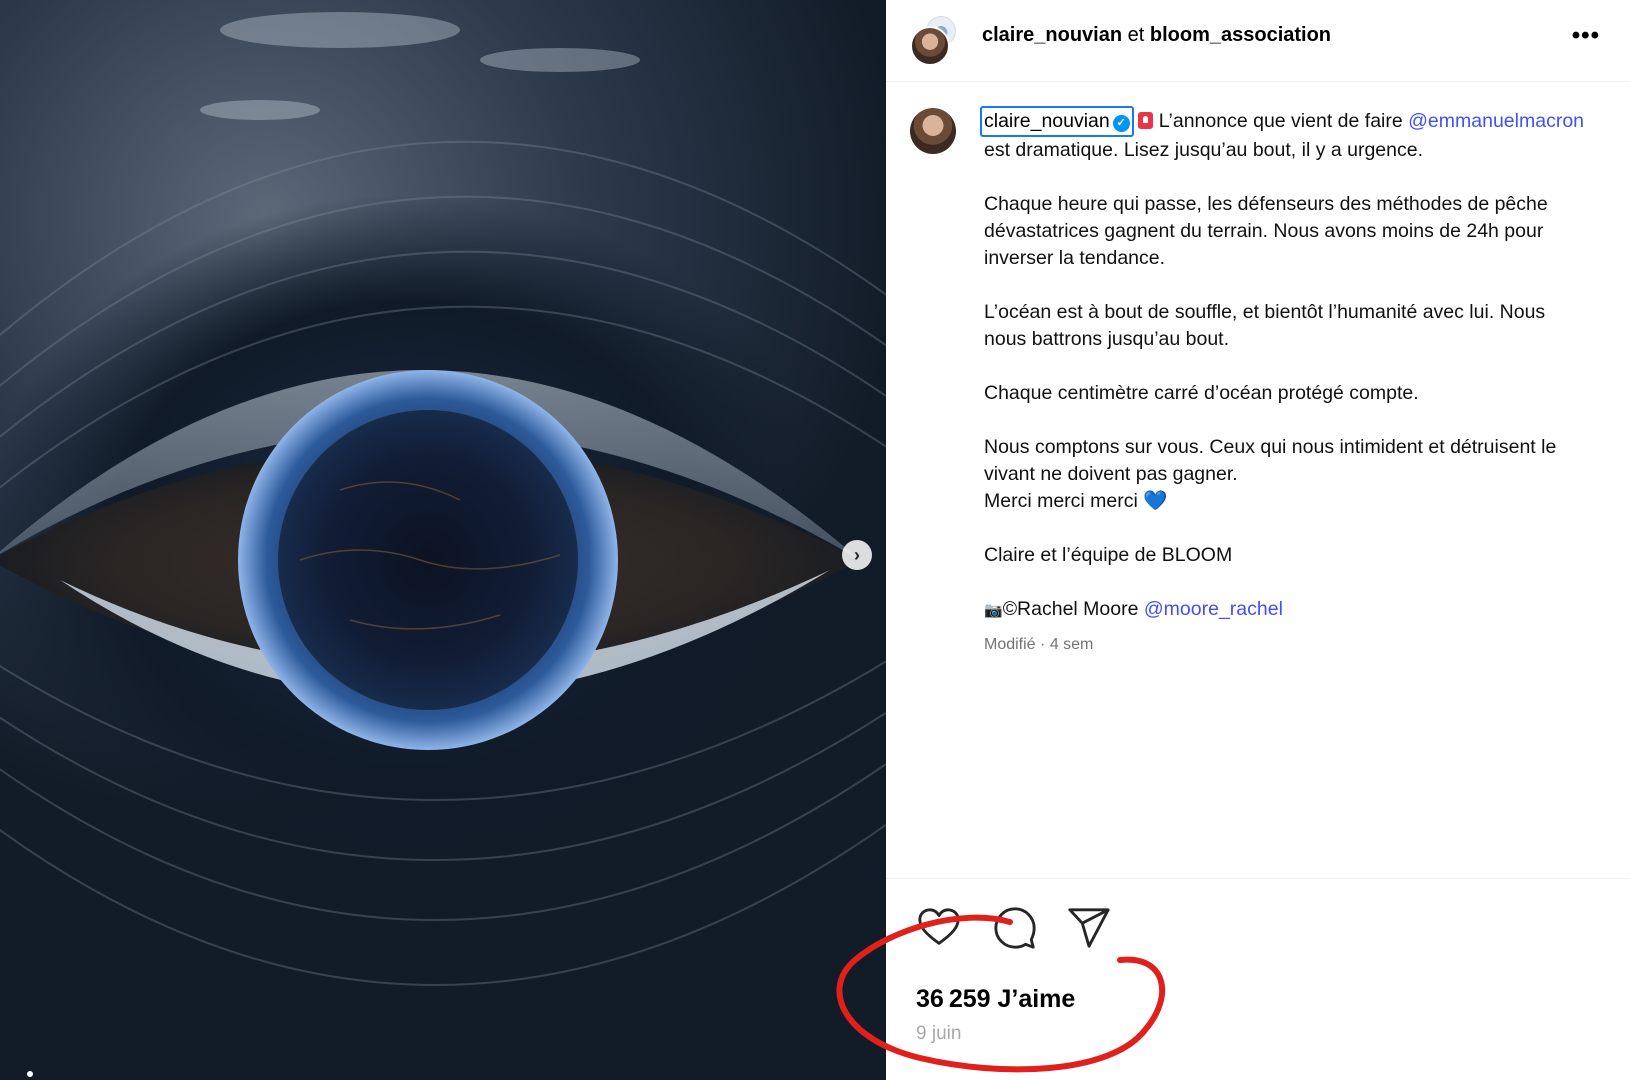 This screenshot has height=1080, width=1630. What do you see at coordinates (993, 610) in the screenshot?
I see `camera-emoji-icon: 📷` at bounding box center [993, 610].